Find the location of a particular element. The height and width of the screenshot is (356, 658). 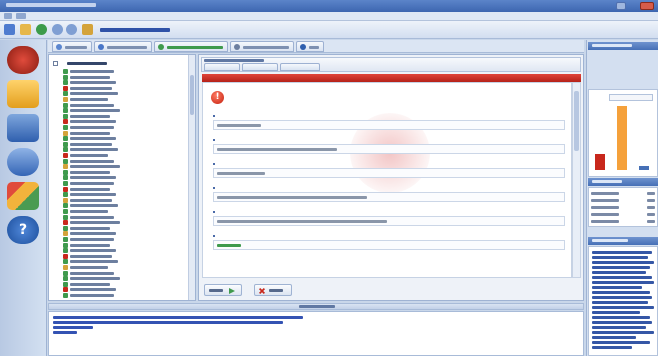

expand-toggle is located at coordinates (55, 63).